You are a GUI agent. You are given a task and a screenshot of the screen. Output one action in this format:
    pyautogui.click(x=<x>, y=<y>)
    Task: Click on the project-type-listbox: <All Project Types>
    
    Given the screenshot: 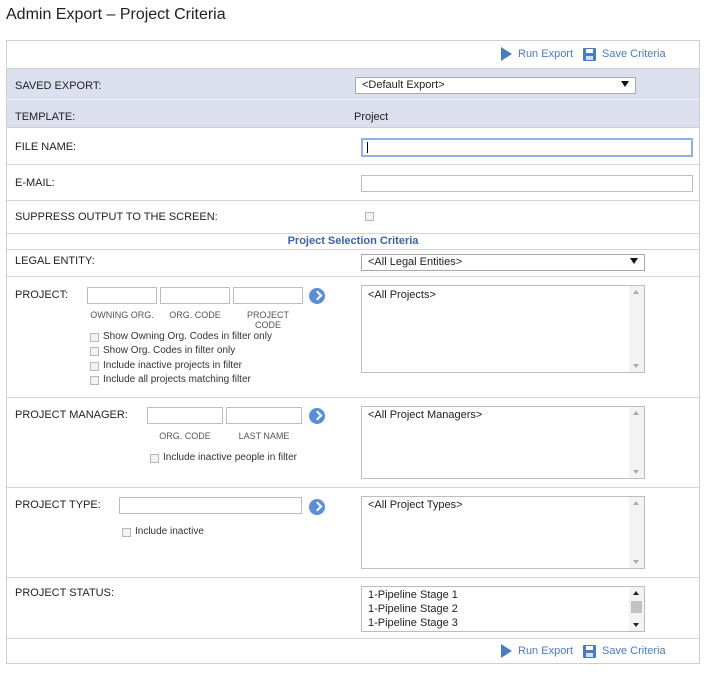 What is the action you would take?
    pyautogui.click(x=503, y=532)
    